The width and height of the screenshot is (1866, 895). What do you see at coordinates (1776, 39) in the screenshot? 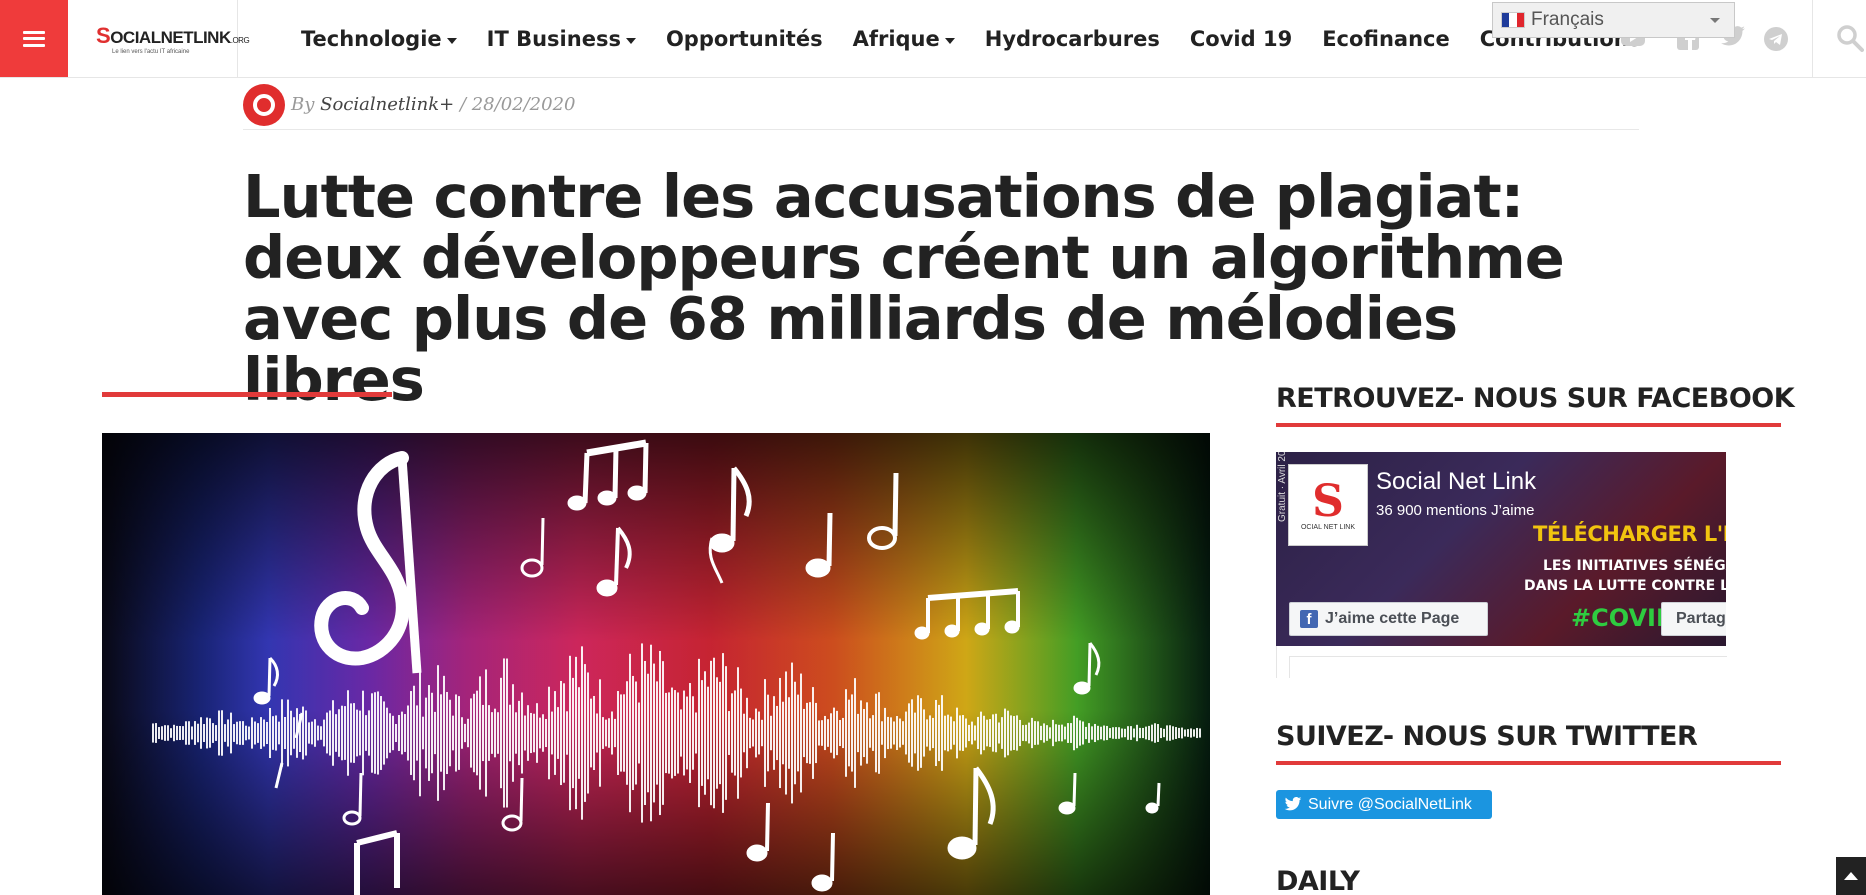
I see `telegram-icon` at bounding box center [1776, 39].